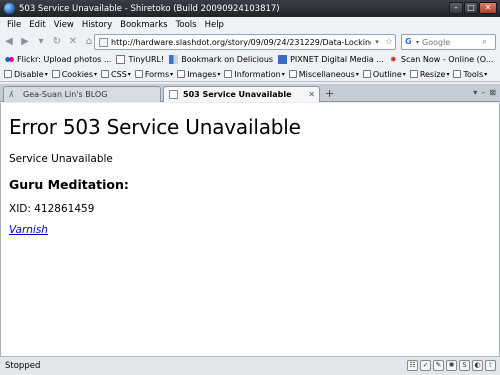  Describe the element at coordinates (452, 42) in the screenshot. I see `search-input` at that location.